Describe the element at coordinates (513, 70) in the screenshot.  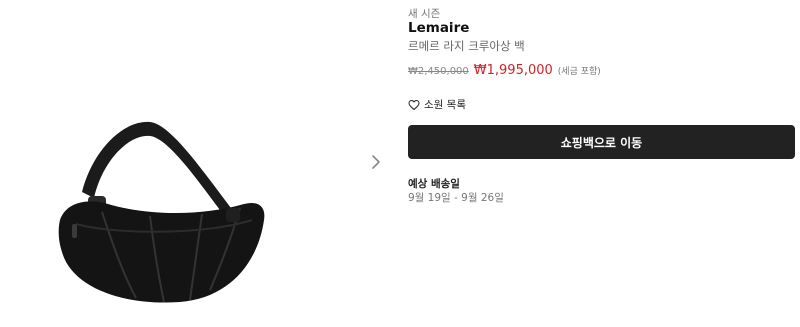
I see `sale-price: ₩1,995,000` at that location.